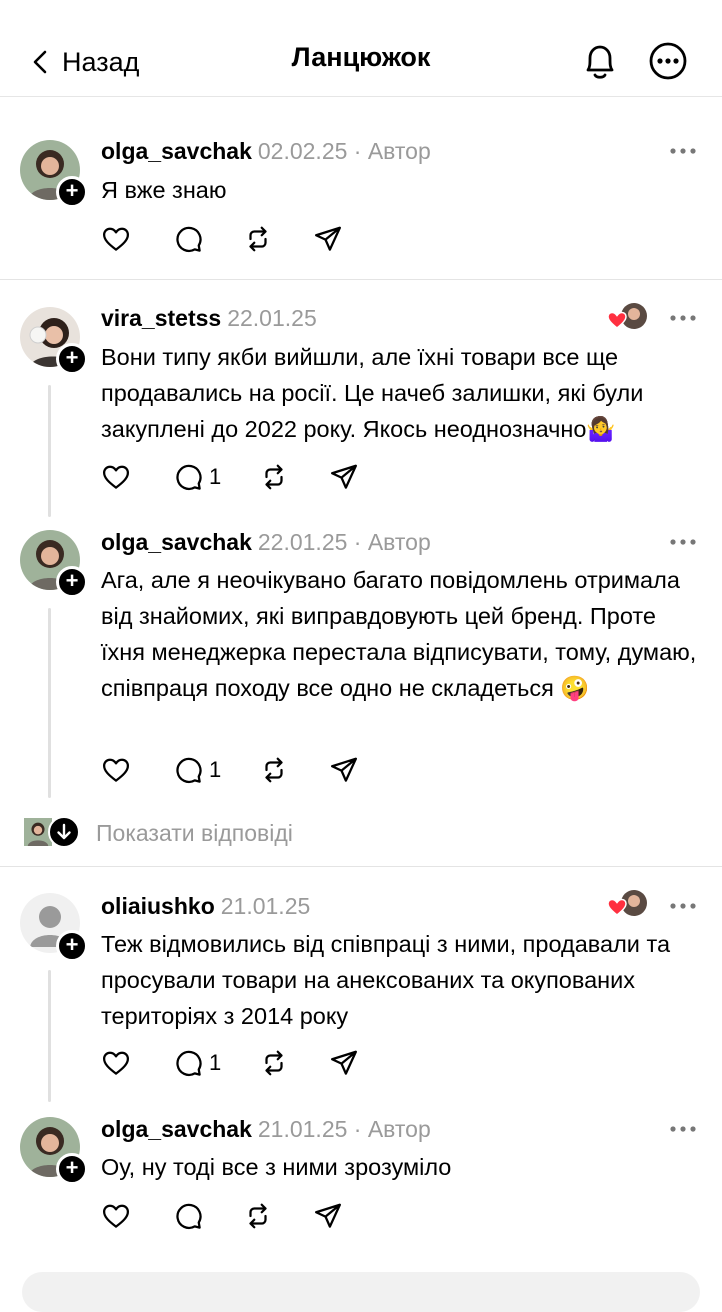 Image resolution: width=722 pixels, height=1312 pixels. I want to click on username: oliaiushko, so click(158, 906).